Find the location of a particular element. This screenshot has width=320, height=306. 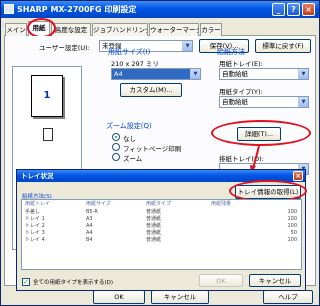

column-header: 用紙トレイ is located at coordinates (38, 204).